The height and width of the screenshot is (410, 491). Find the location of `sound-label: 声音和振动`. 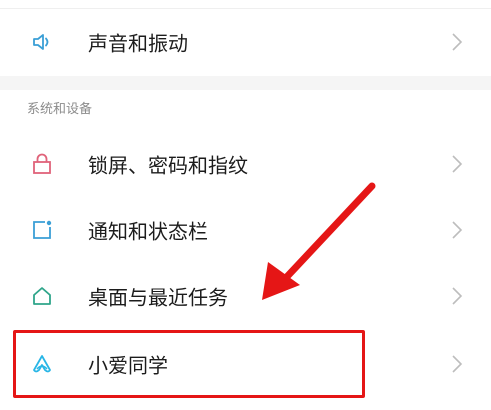

sound-label: 声音和振动 is located at coordinates (138, 43).